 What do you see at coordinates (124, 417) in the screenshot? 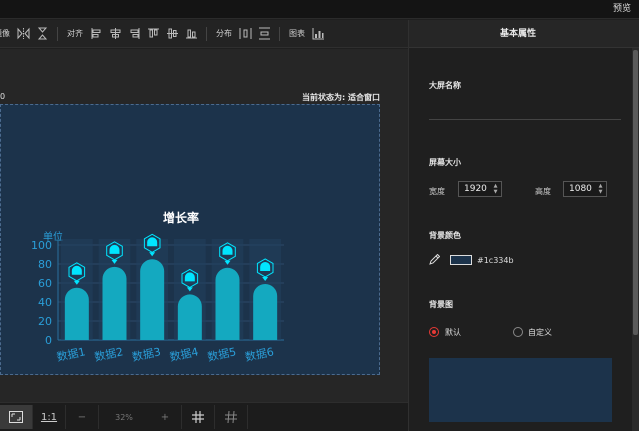
I see `zoom-level: 32%` at bounding box center [124, 417].